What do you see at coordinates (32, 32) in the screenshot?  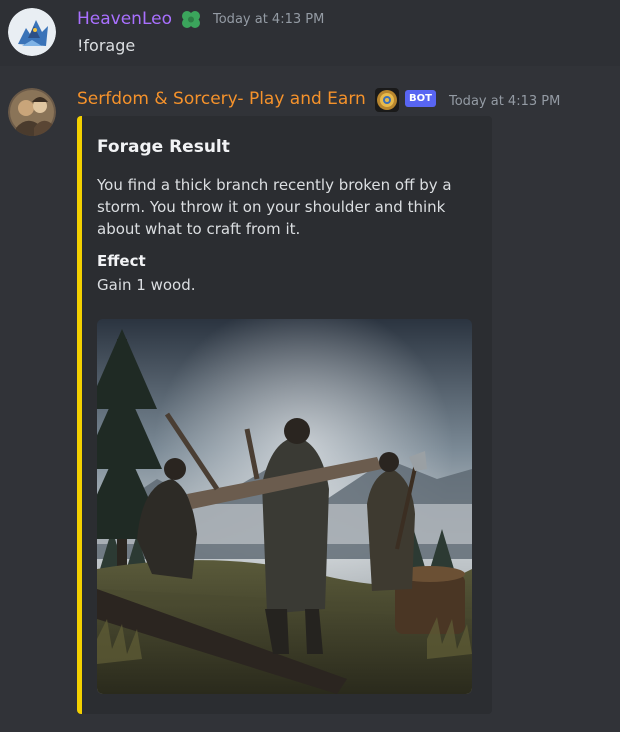 I see `user-avatar` at bounding box center [32, 32].